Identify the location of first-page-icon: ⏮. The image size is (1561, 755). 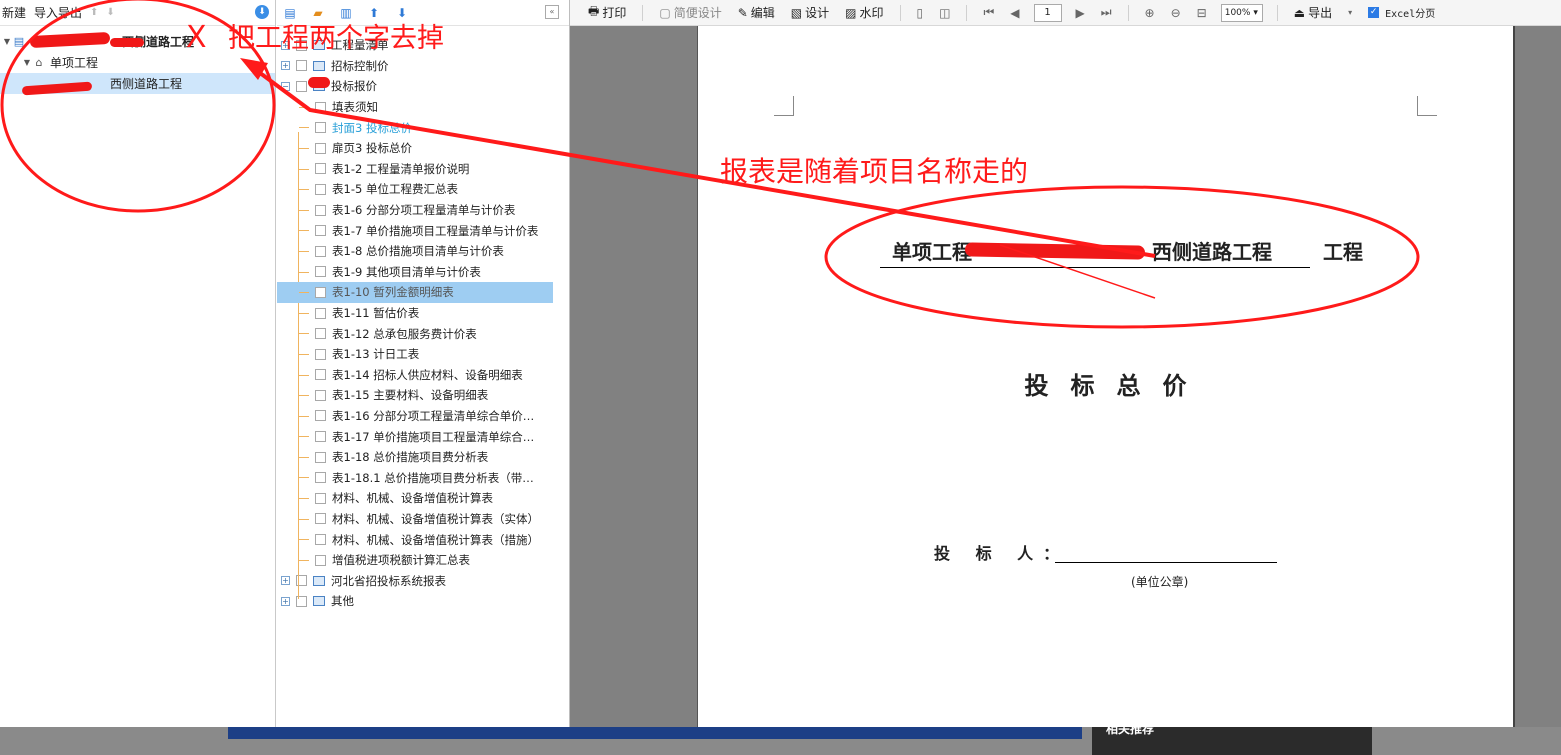
(988, 12).